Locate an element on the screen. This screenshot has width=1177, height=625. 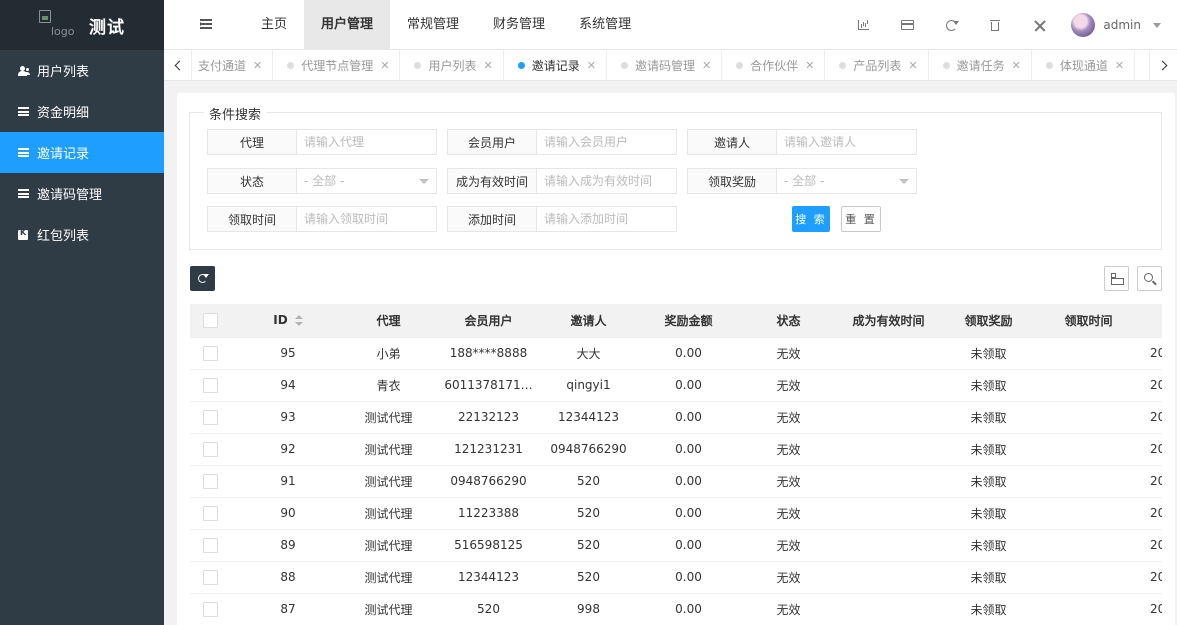
menu-toggle-icon is located at coordinates (206, 24).